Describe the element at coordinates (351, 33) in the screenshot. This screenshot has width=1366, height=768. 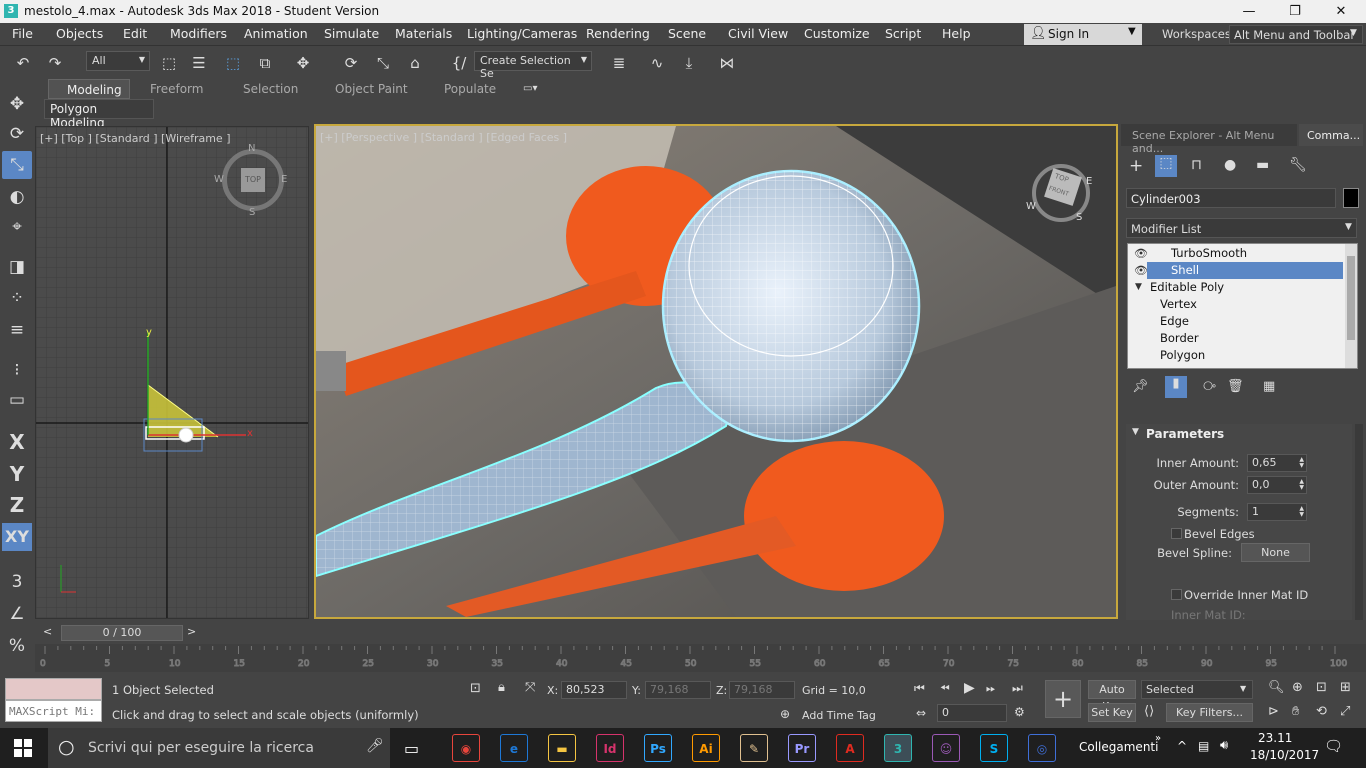
I see `menu-simulate: Simulate` at that location.